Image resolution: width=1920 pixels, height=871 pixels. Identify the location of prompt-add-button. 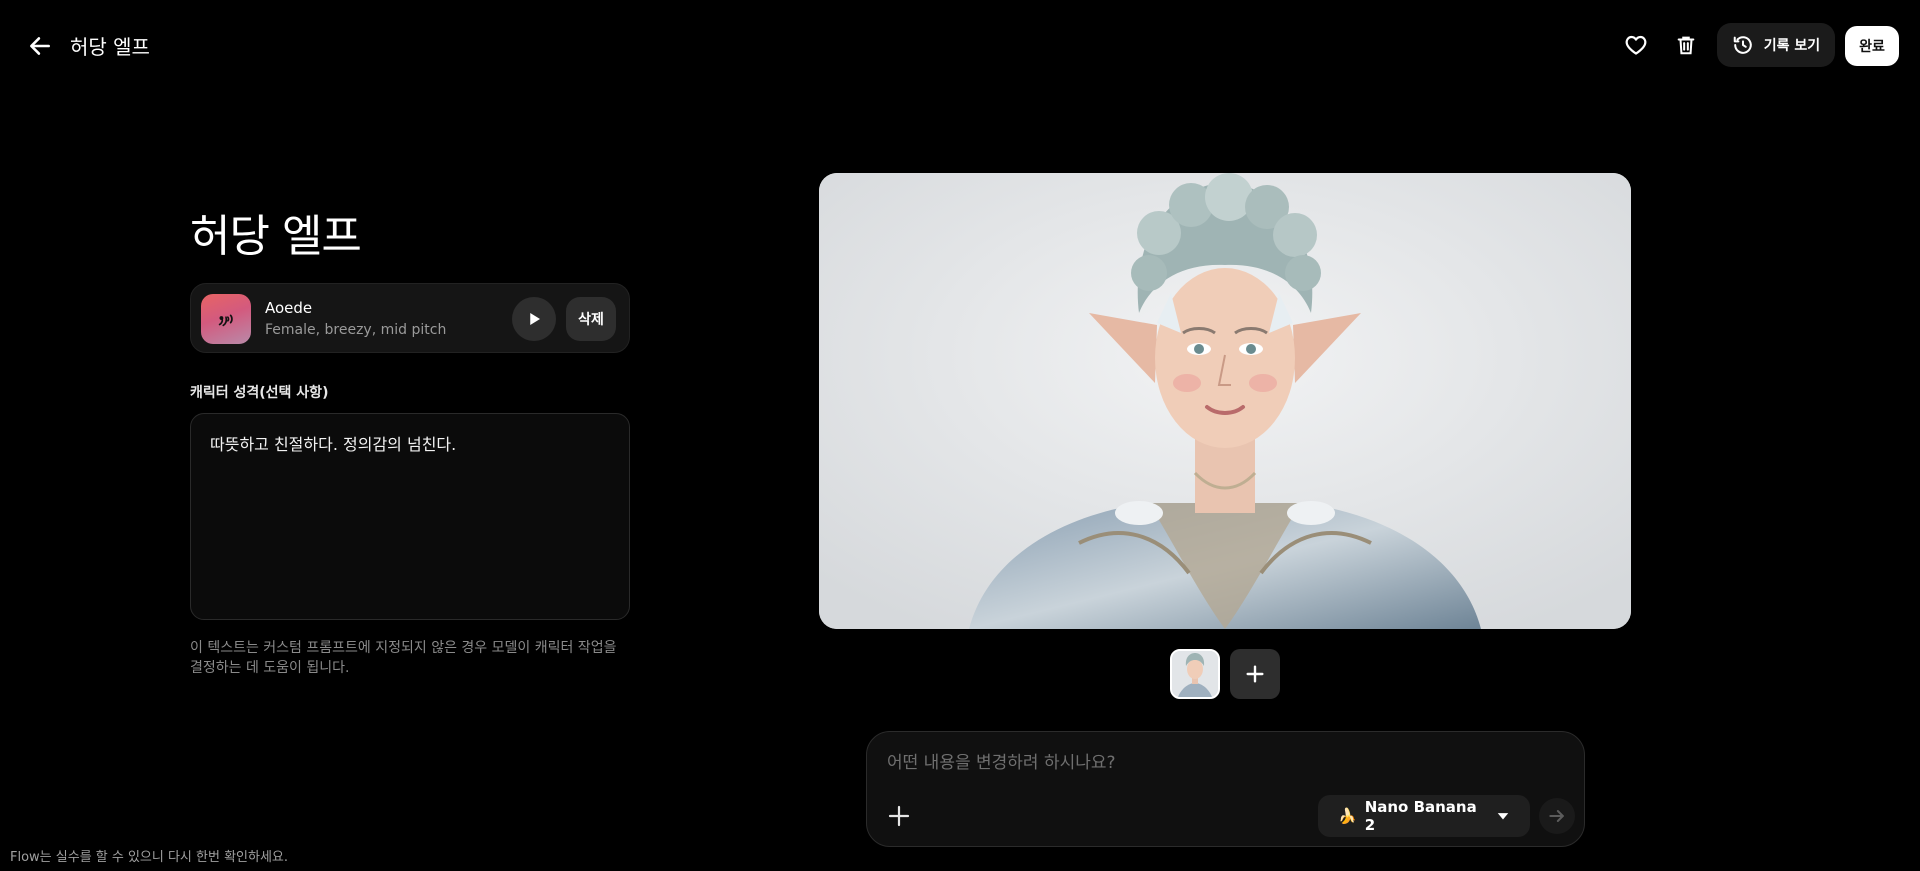
(899, 816).